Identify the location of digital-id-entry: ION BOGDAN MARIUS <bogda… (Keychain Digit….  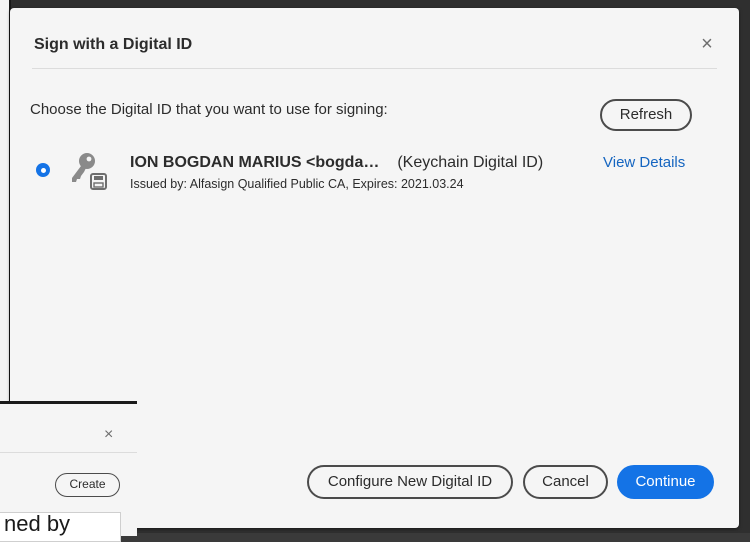
(336, 163).